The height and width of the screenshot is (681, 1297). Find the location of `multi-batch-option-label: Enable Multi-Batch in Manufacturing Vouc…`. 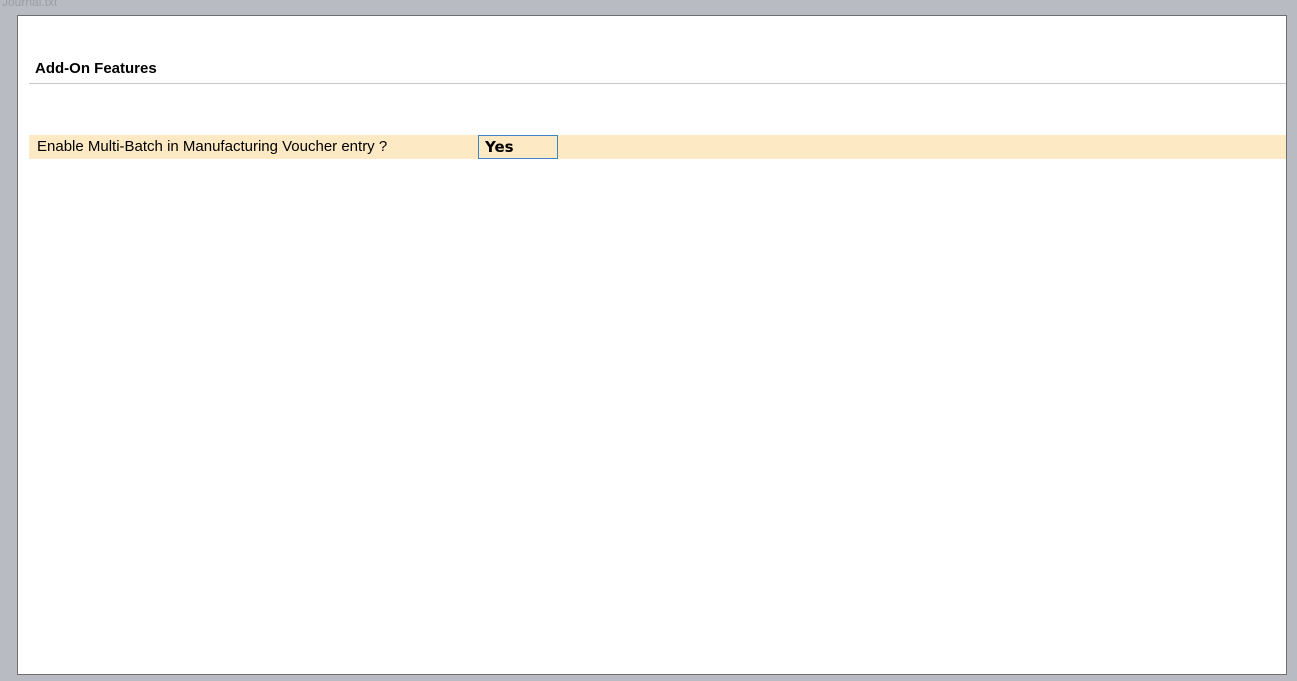

multi-batch-option-label: Enable Multi-Batch in Manufacturing Vouc… is located at coordinates (212, 146).